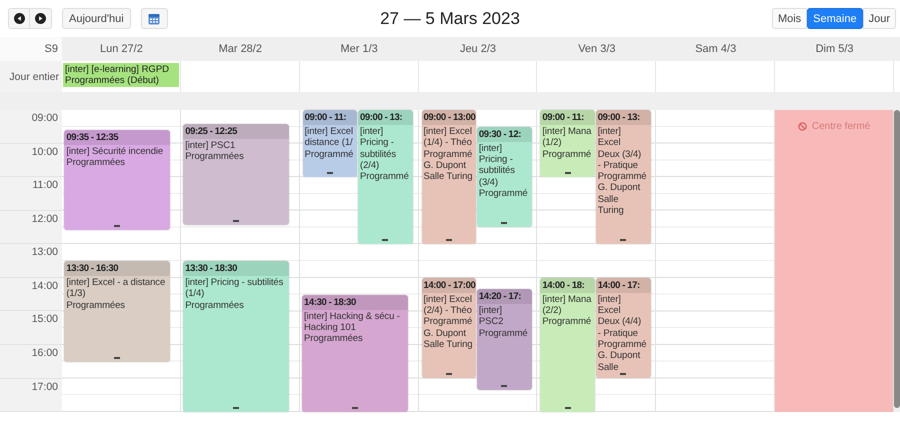 Image resolution: width=900 pixels, height=422 pixels. What do you see at coordinates (41, 18) in the screenshot?
I see `next-button` at bounding box center [41, 18].